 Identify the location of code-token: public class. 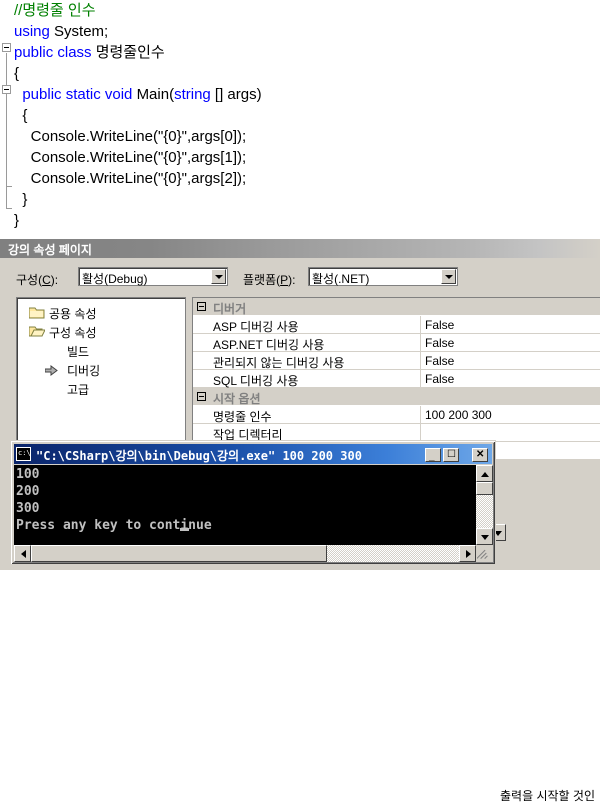
(55, 52).